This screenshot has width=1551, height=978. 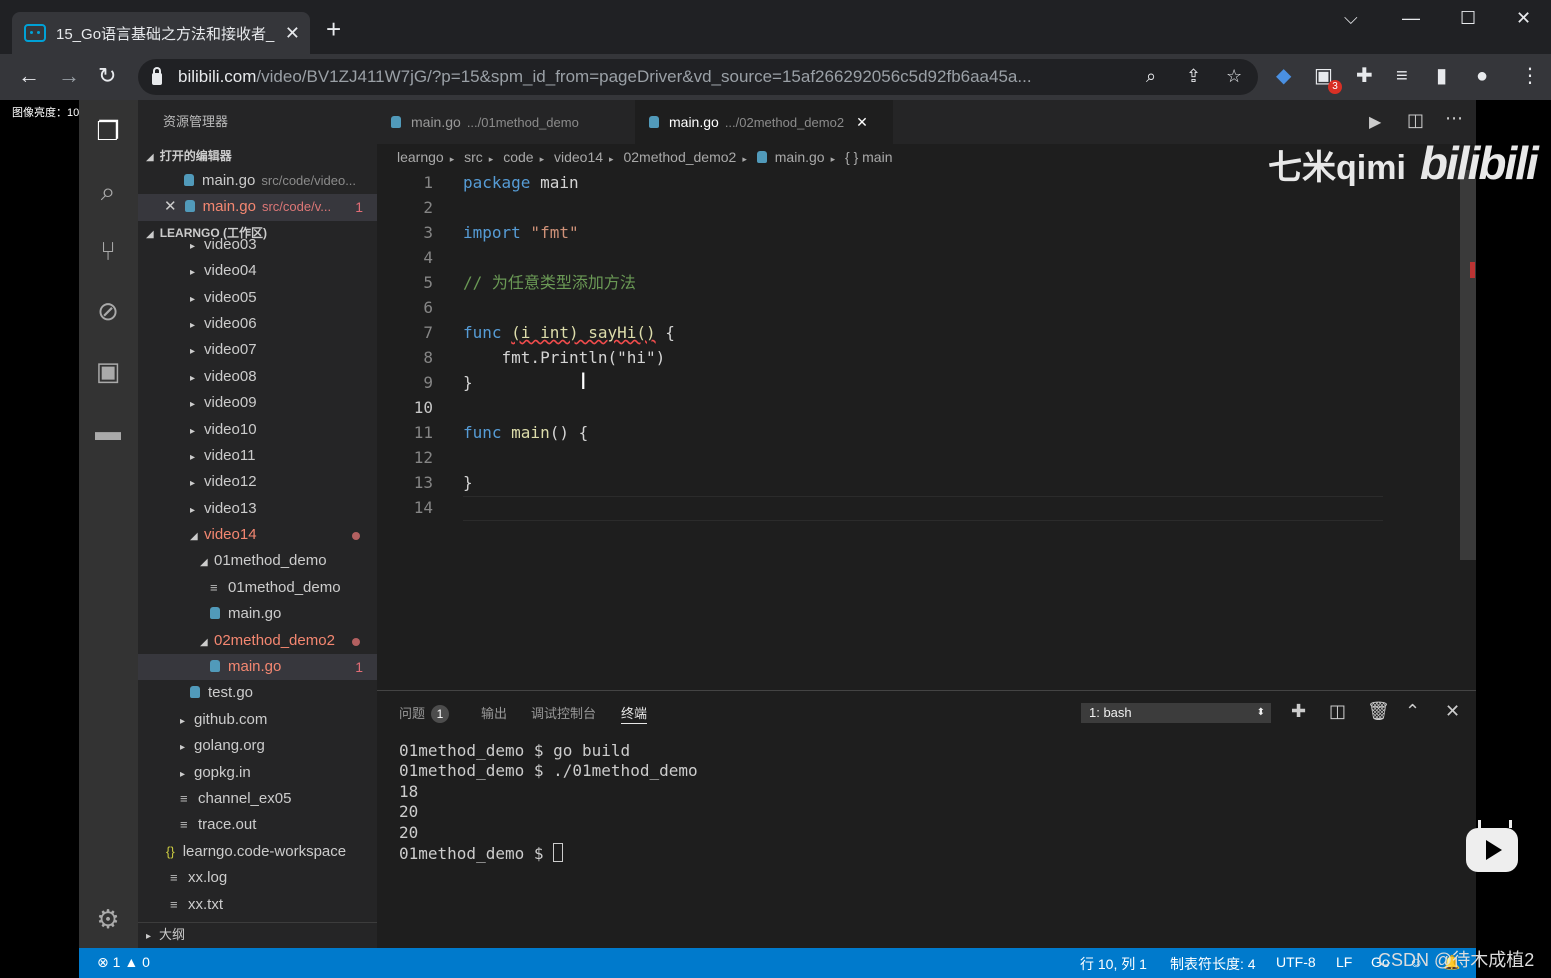 I want to click on file-item: ≡ 01method_demo, so click(x=257, y=588).